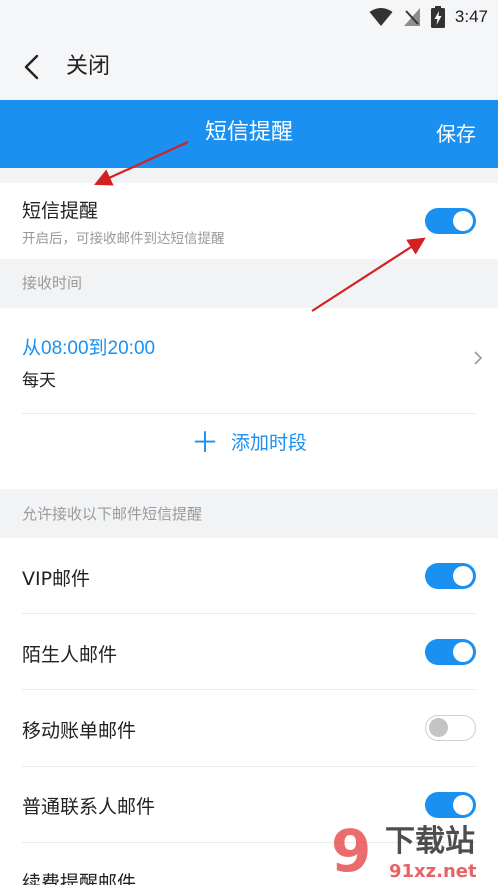  What do you see at coordinates (411, 17) in the screenshot?
I see `no-signal-icon` at bounding box center [411, 17].